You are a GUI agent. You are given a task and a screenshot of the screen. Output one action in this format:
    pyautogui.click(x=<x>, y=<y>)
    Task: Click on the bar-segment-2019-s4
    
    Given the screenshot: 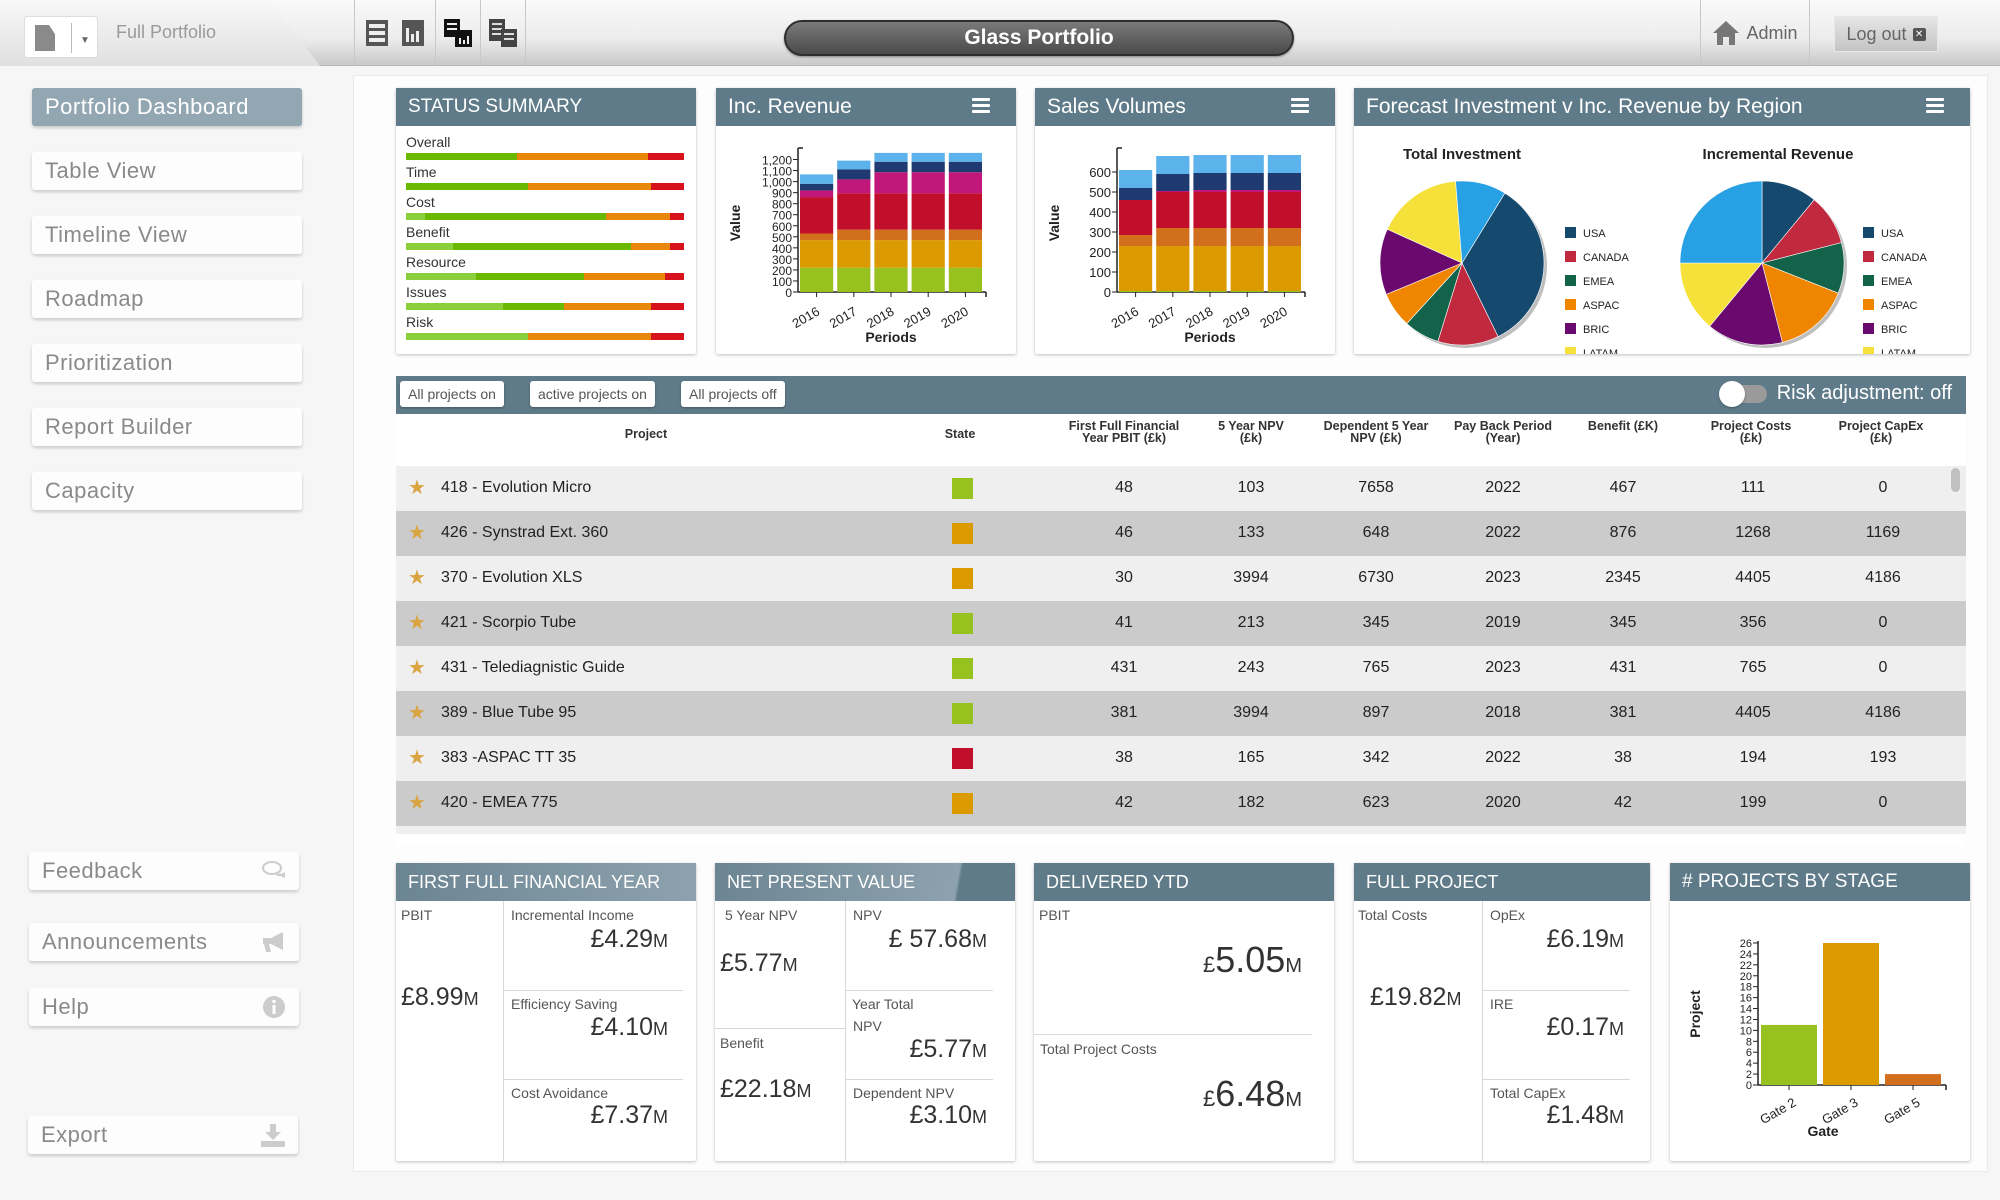 What is the action you would take?
    pyautogui.click(x=1247, y=210)
    